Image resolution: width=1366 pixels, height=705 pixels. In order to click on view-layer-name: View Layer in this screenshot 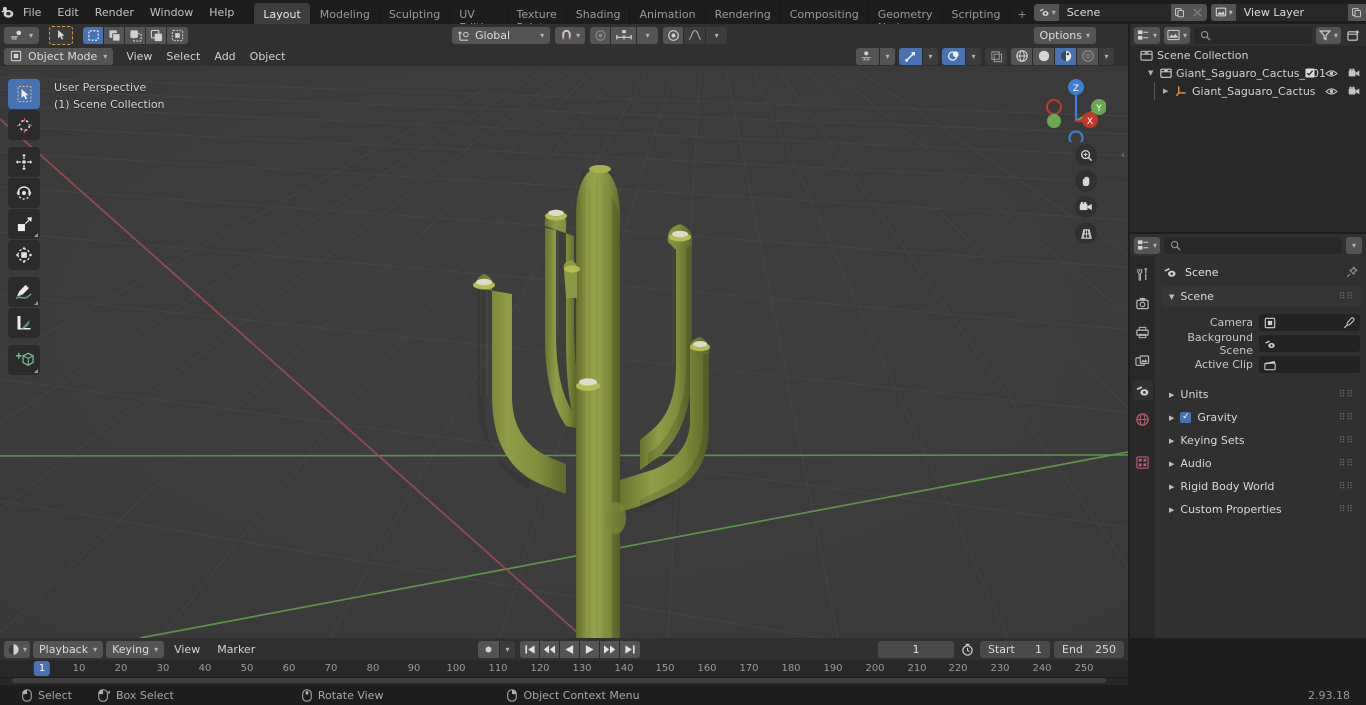, I will do `click(1291, 12)`.